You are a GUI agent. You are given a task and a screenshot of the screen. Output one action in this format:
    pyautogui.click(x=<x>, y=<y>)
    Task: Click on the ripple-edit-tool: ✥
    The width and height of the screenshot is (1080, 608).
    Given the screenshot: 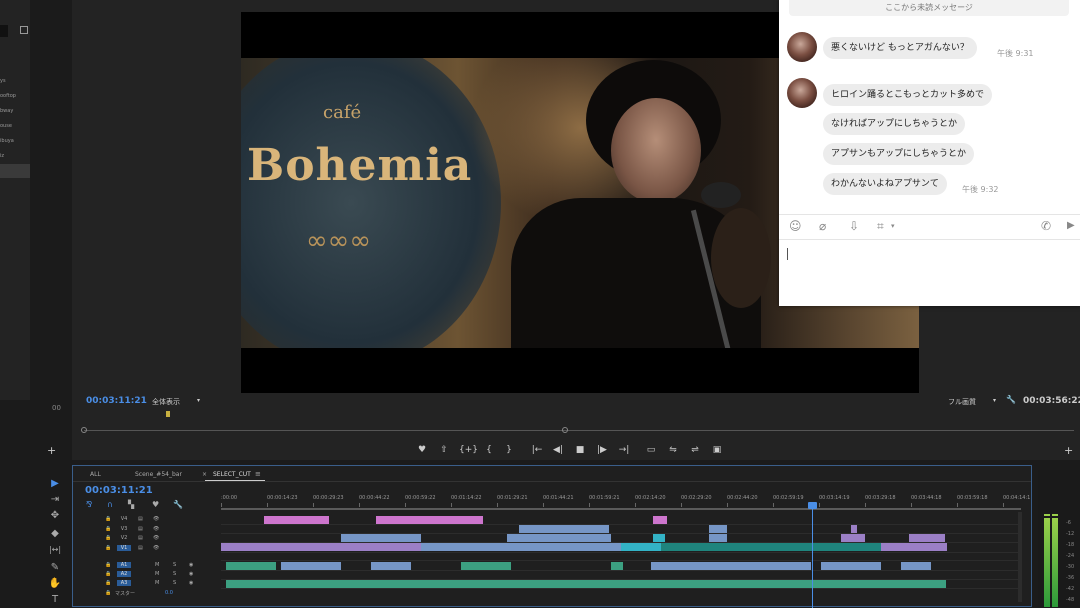 What is the action you would take?
    pyautogui.click(x=55, y=515)
    